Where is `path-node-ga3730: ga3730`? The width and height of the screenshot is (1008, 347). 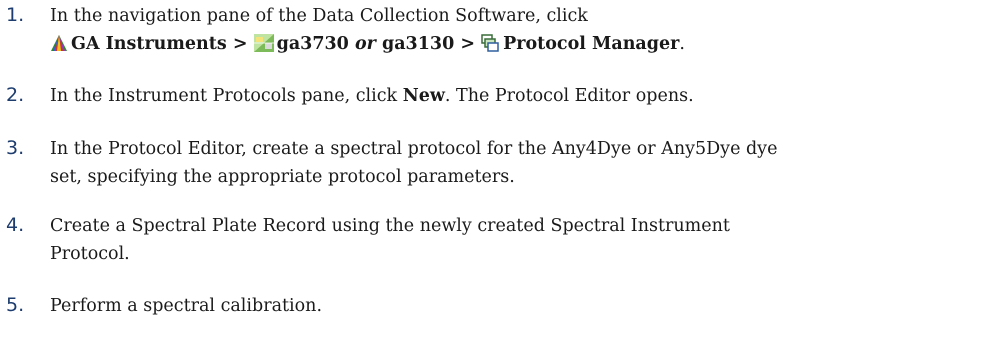 path-node-ga3730: ga3730 is located at coordinates (312, 44).